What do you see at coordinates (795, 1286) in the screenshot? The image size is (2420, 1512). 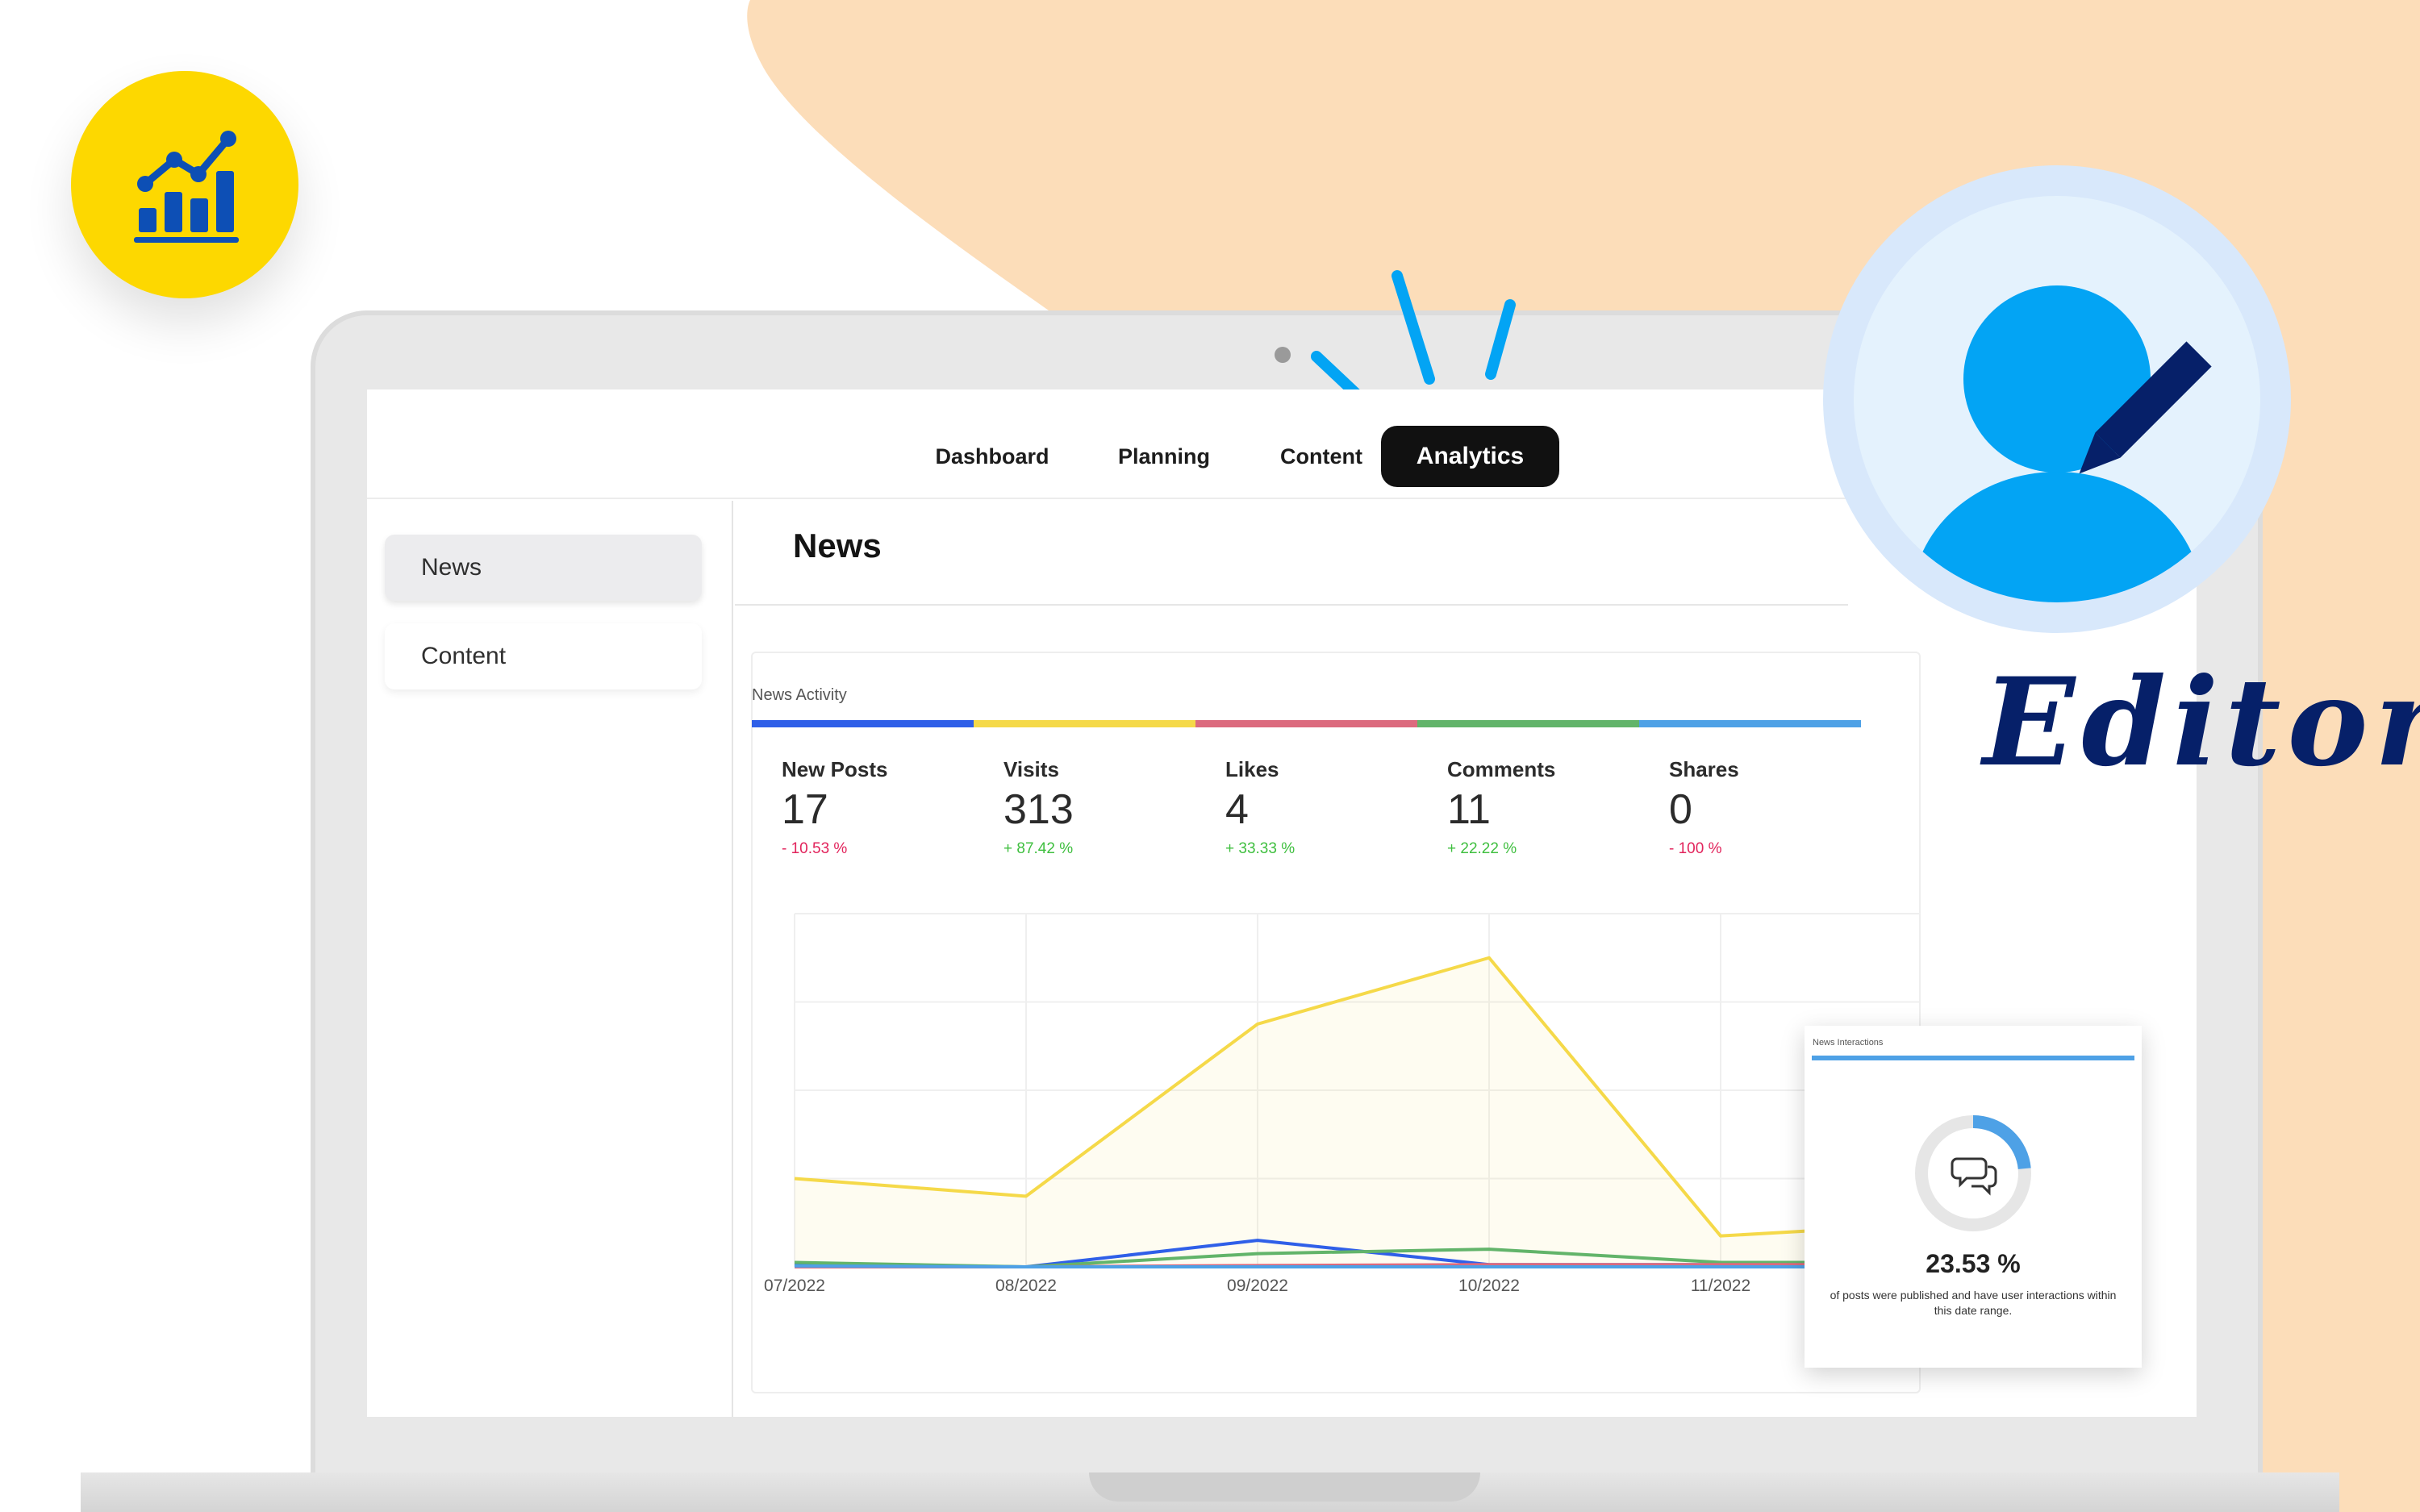 I see `x-tick-label: 07/2022` at bounding box center [795, 1286].